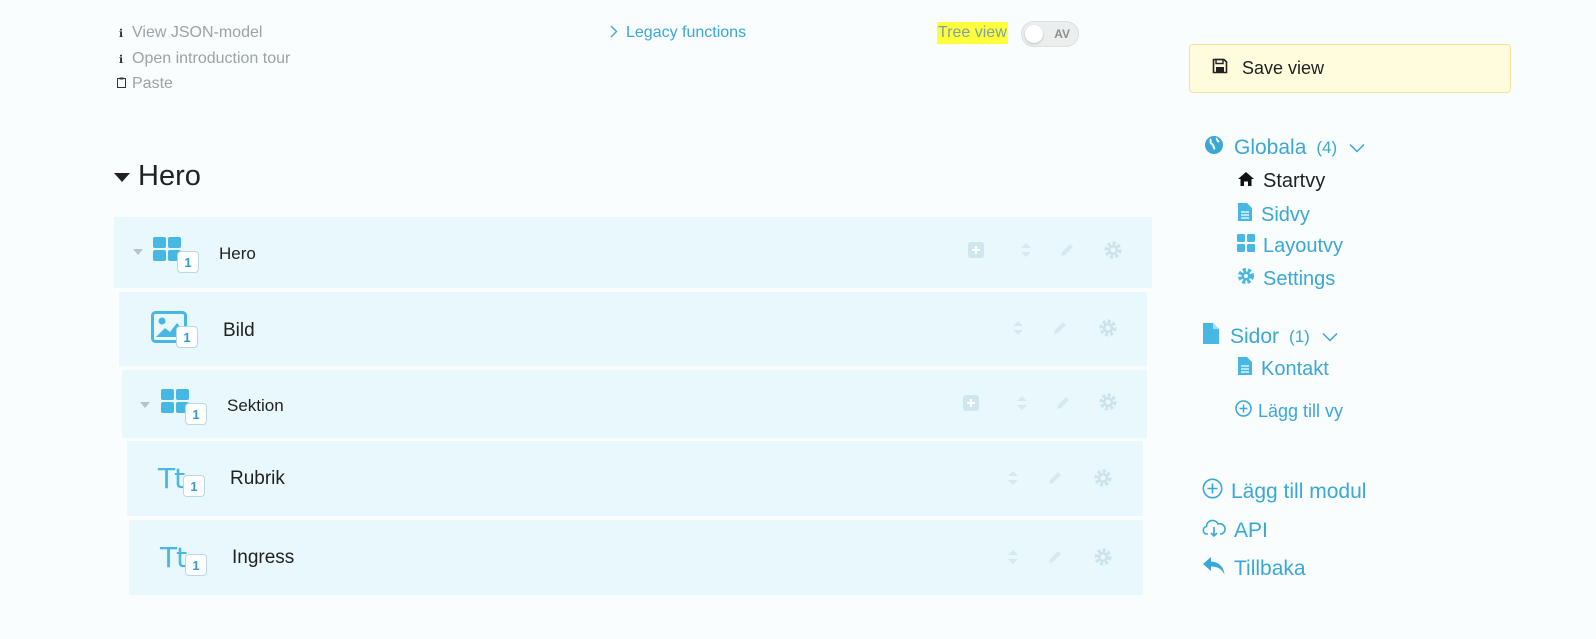  I want to click on globe-icon, so click(1214, 148).